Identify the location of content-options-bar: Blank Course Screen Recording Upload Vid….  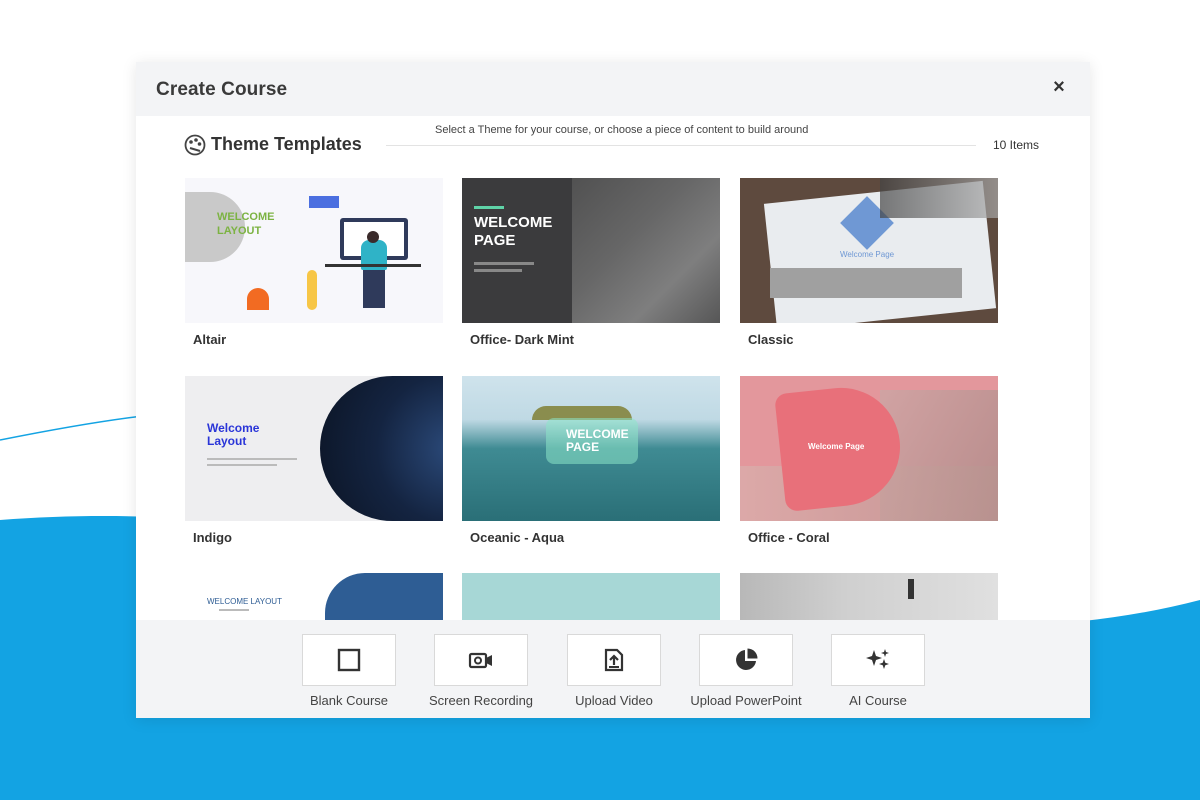
(613, 669).